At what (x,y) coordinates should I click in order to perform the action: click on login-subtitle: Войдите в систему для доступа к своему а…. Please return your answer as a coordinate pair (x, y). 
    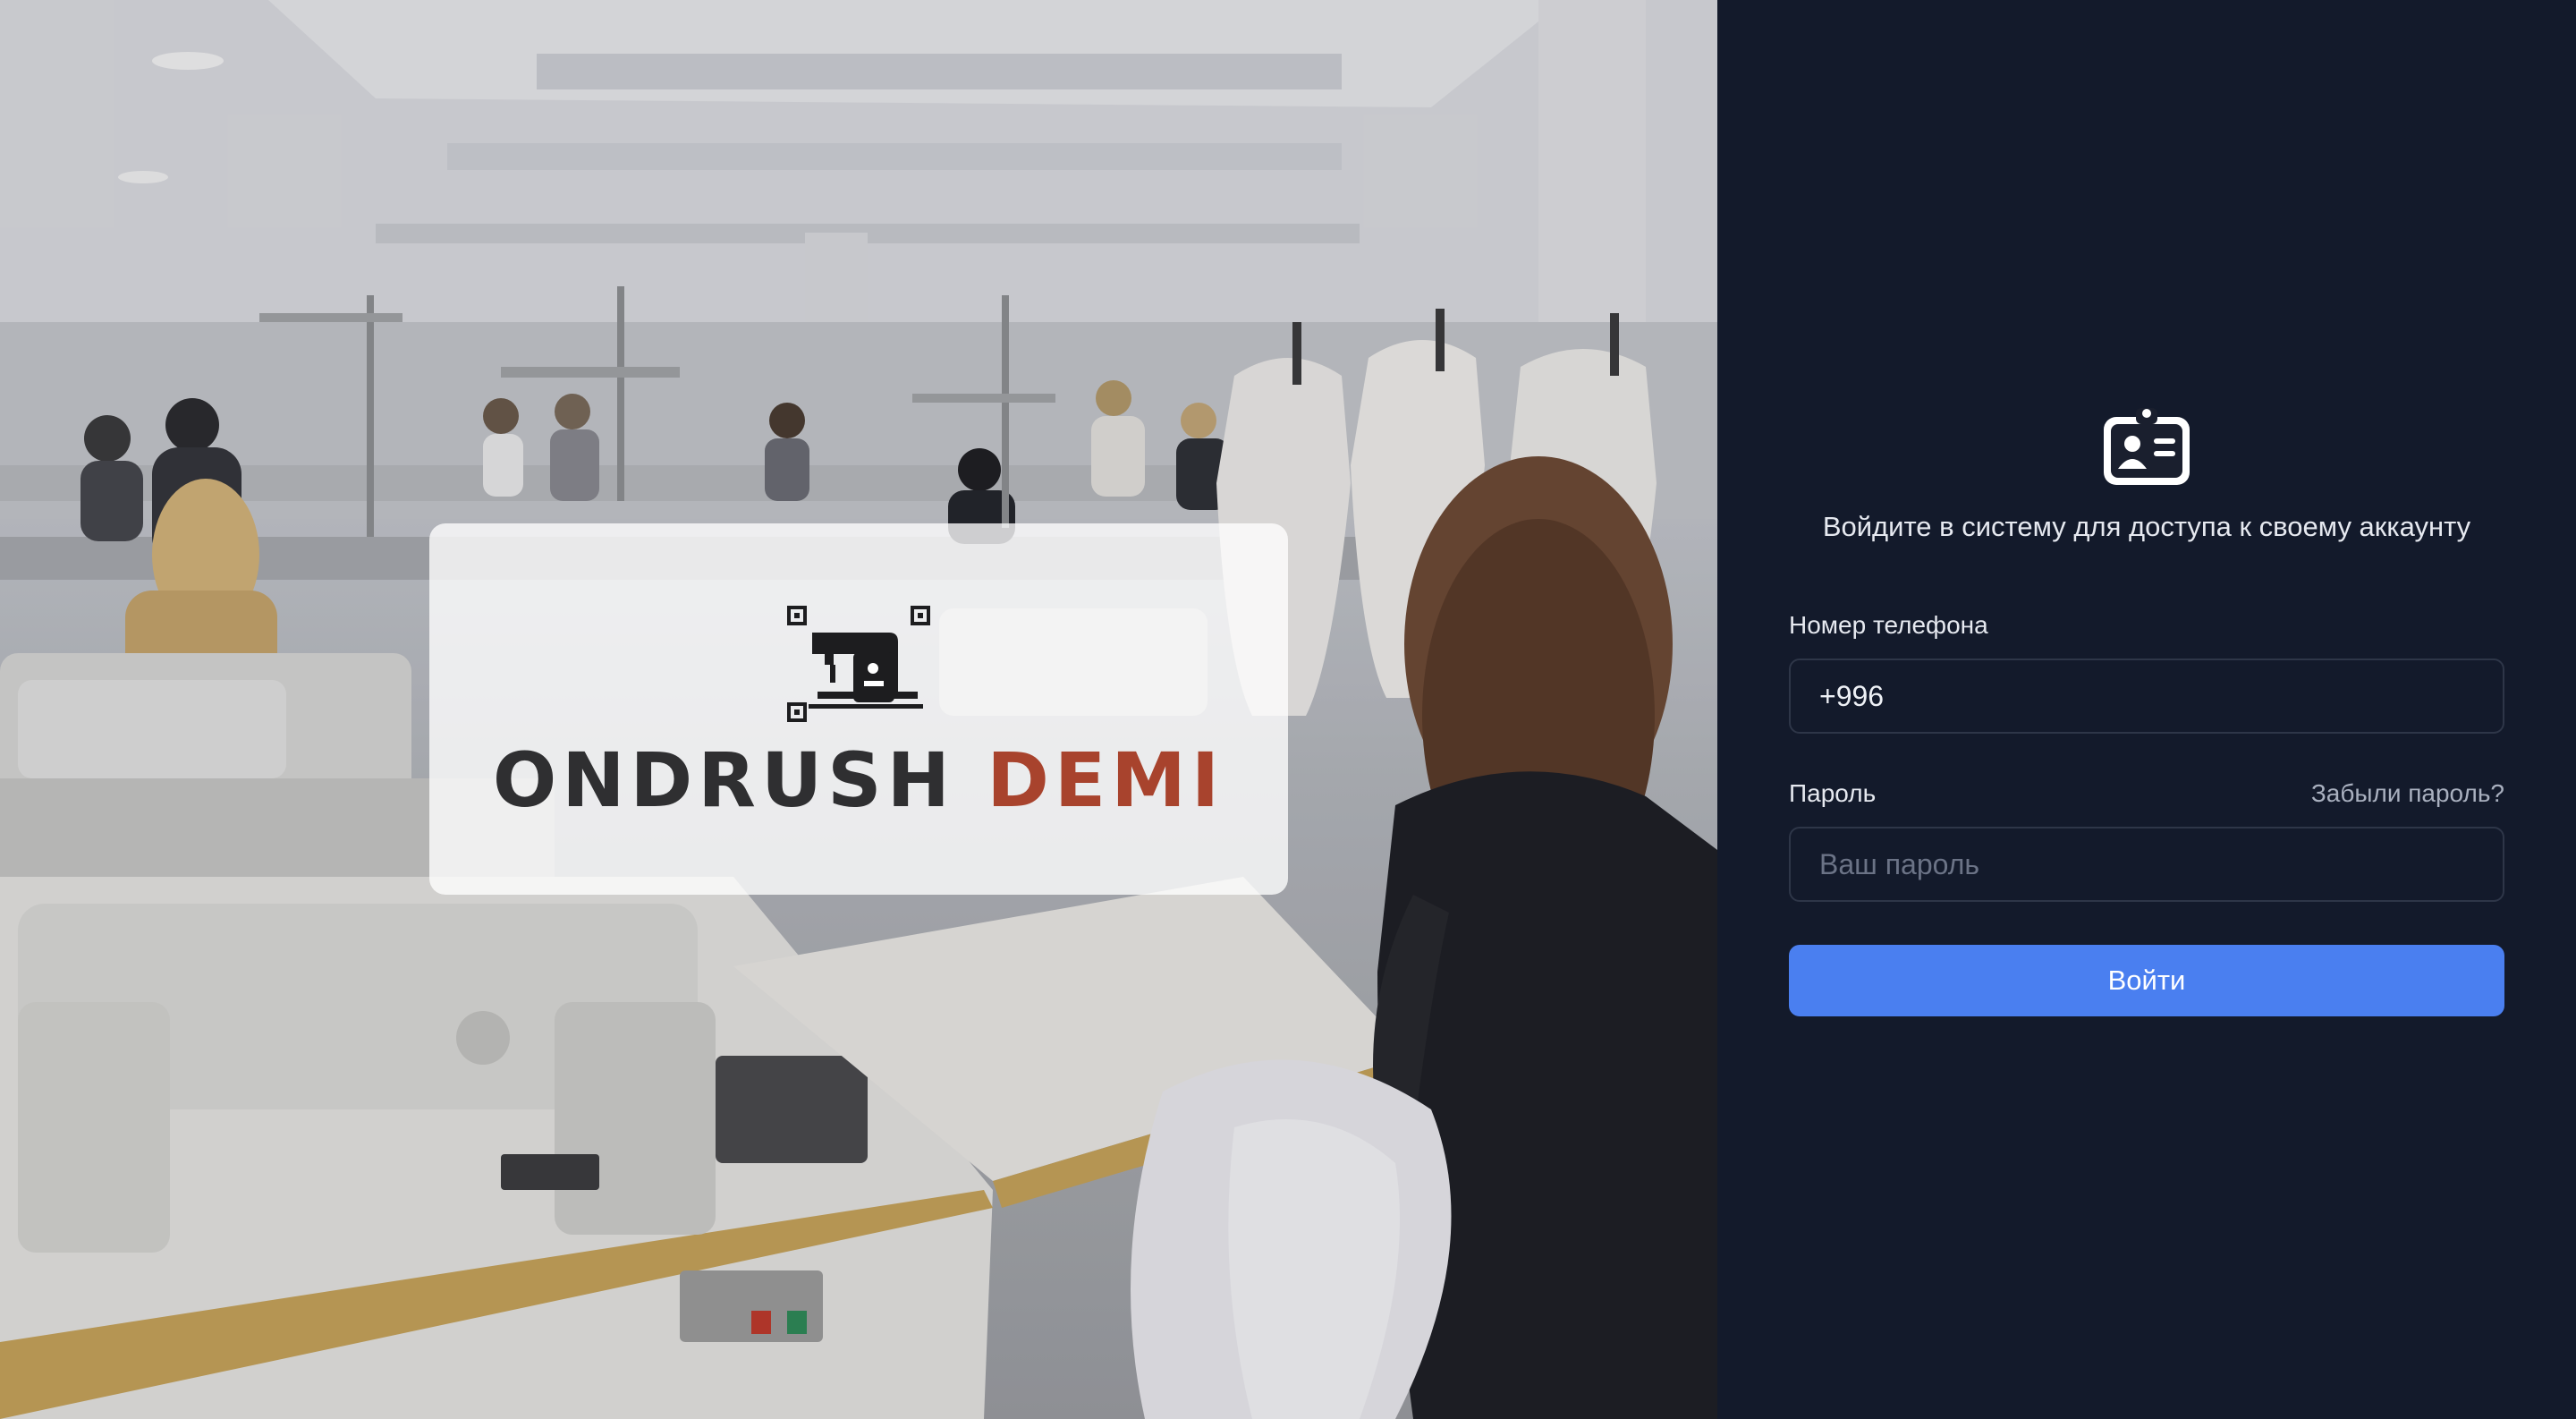
    Looking at the image, I should click on (2146, 526).